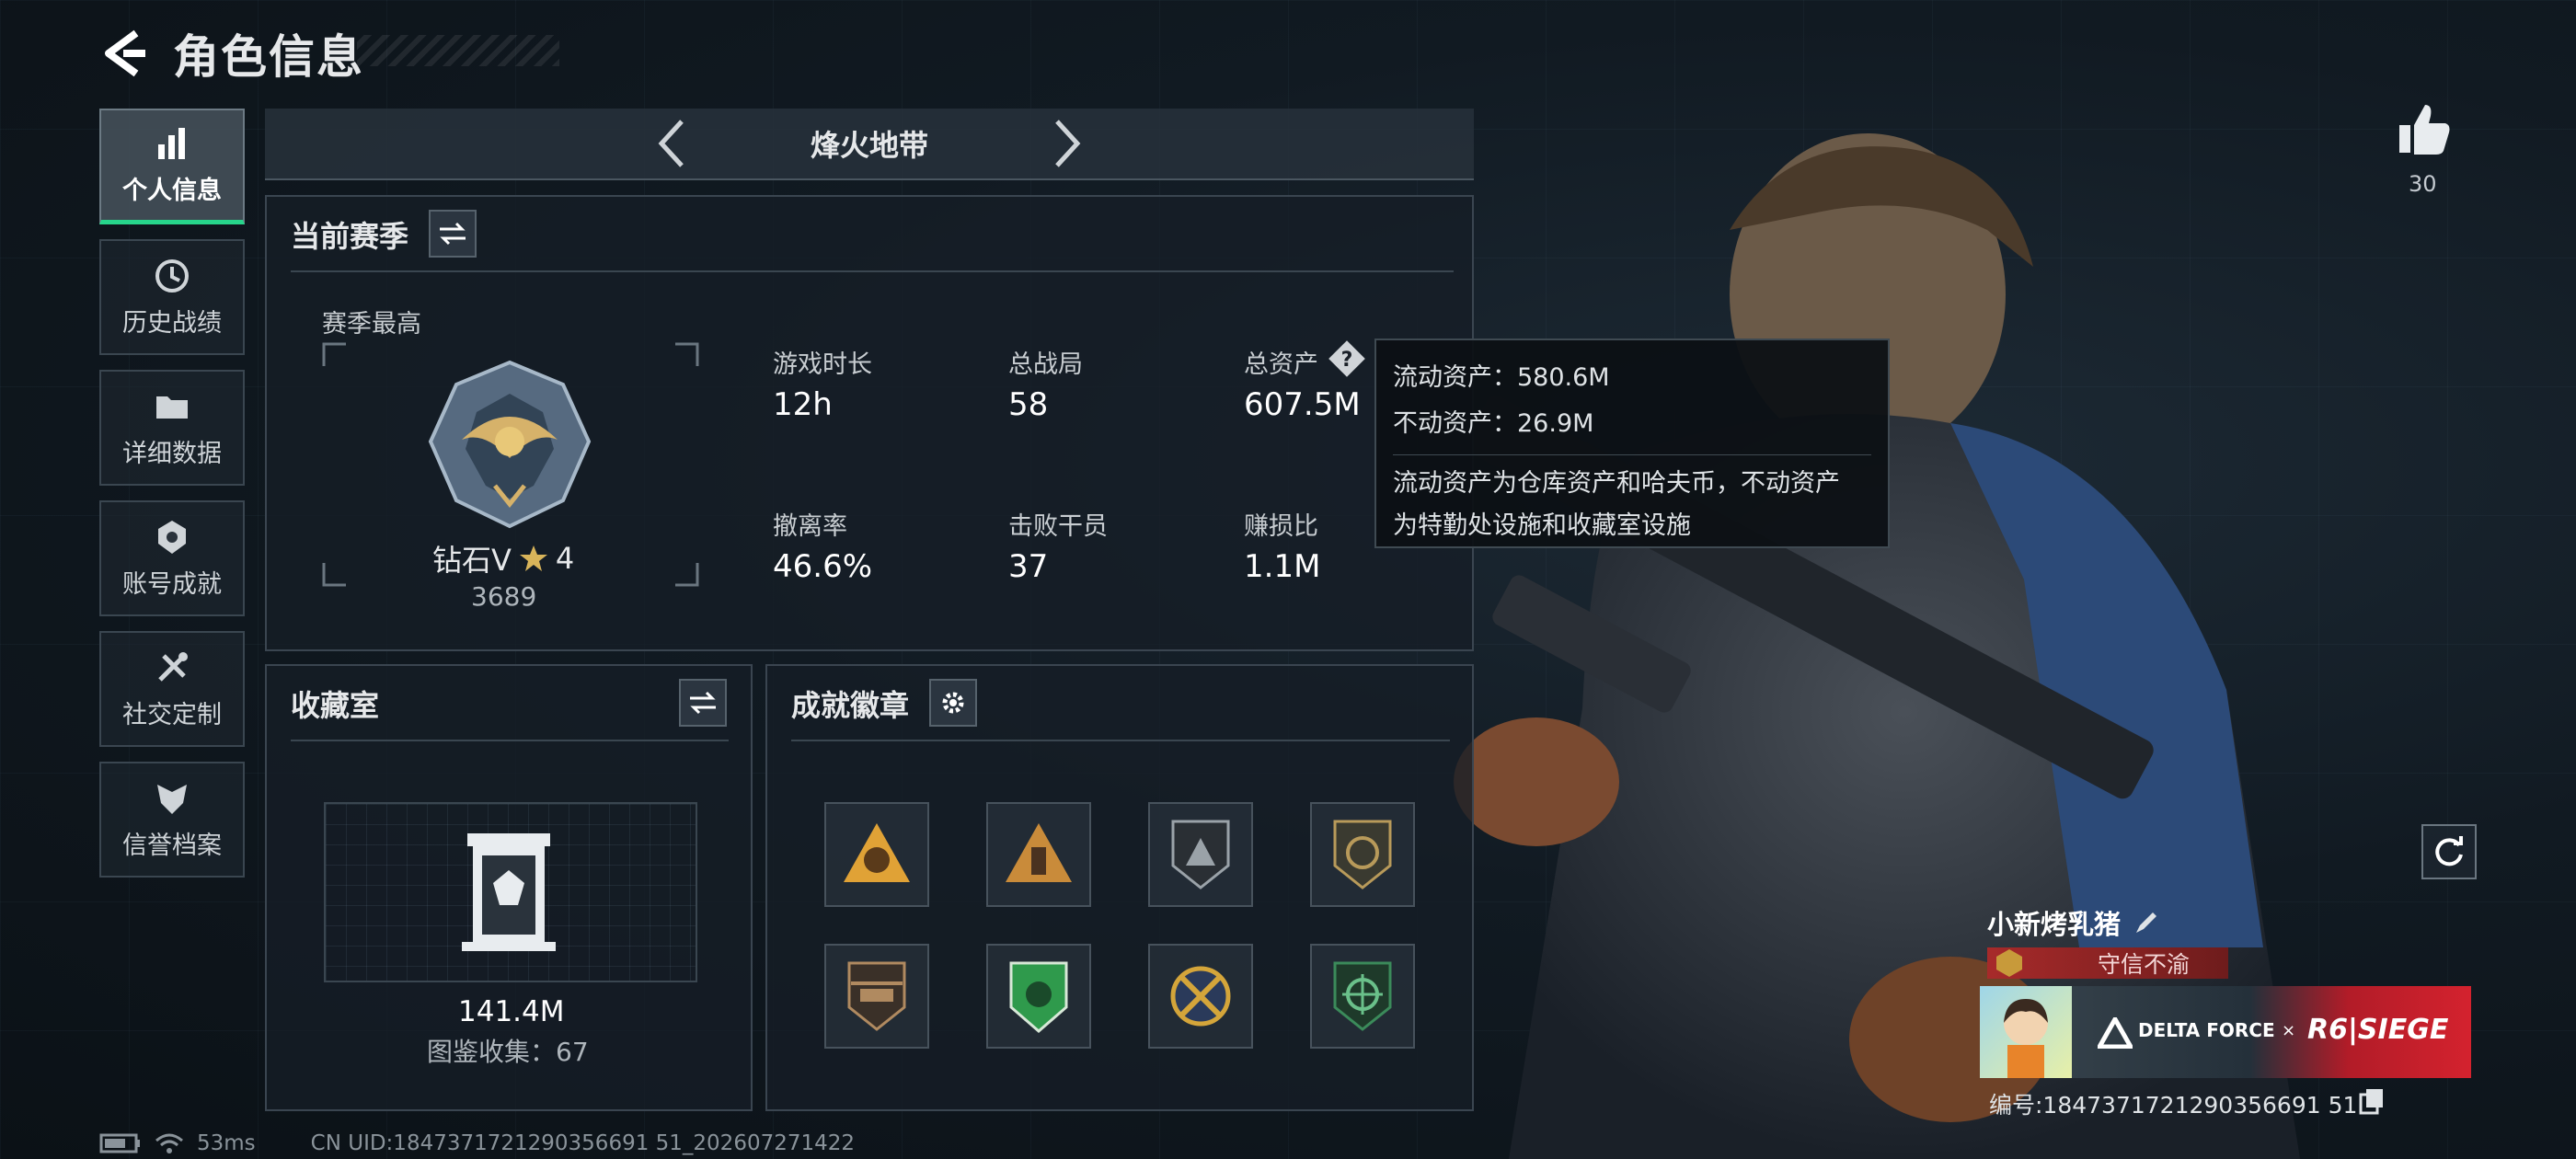 This screenshot has height=1159, width=2576. I want to click on chevron-left-icon, so click(672, 143).